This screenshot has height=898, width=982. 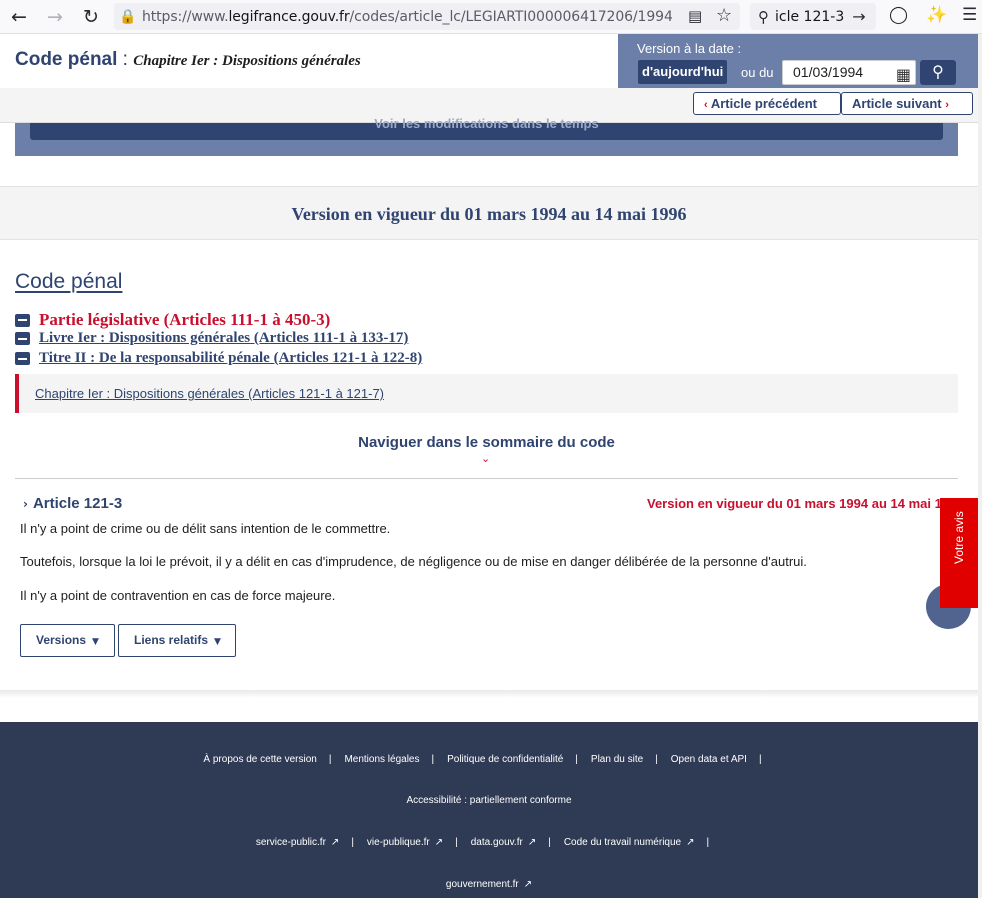 I want to click on scrollbar, so click(x=980, y=466).